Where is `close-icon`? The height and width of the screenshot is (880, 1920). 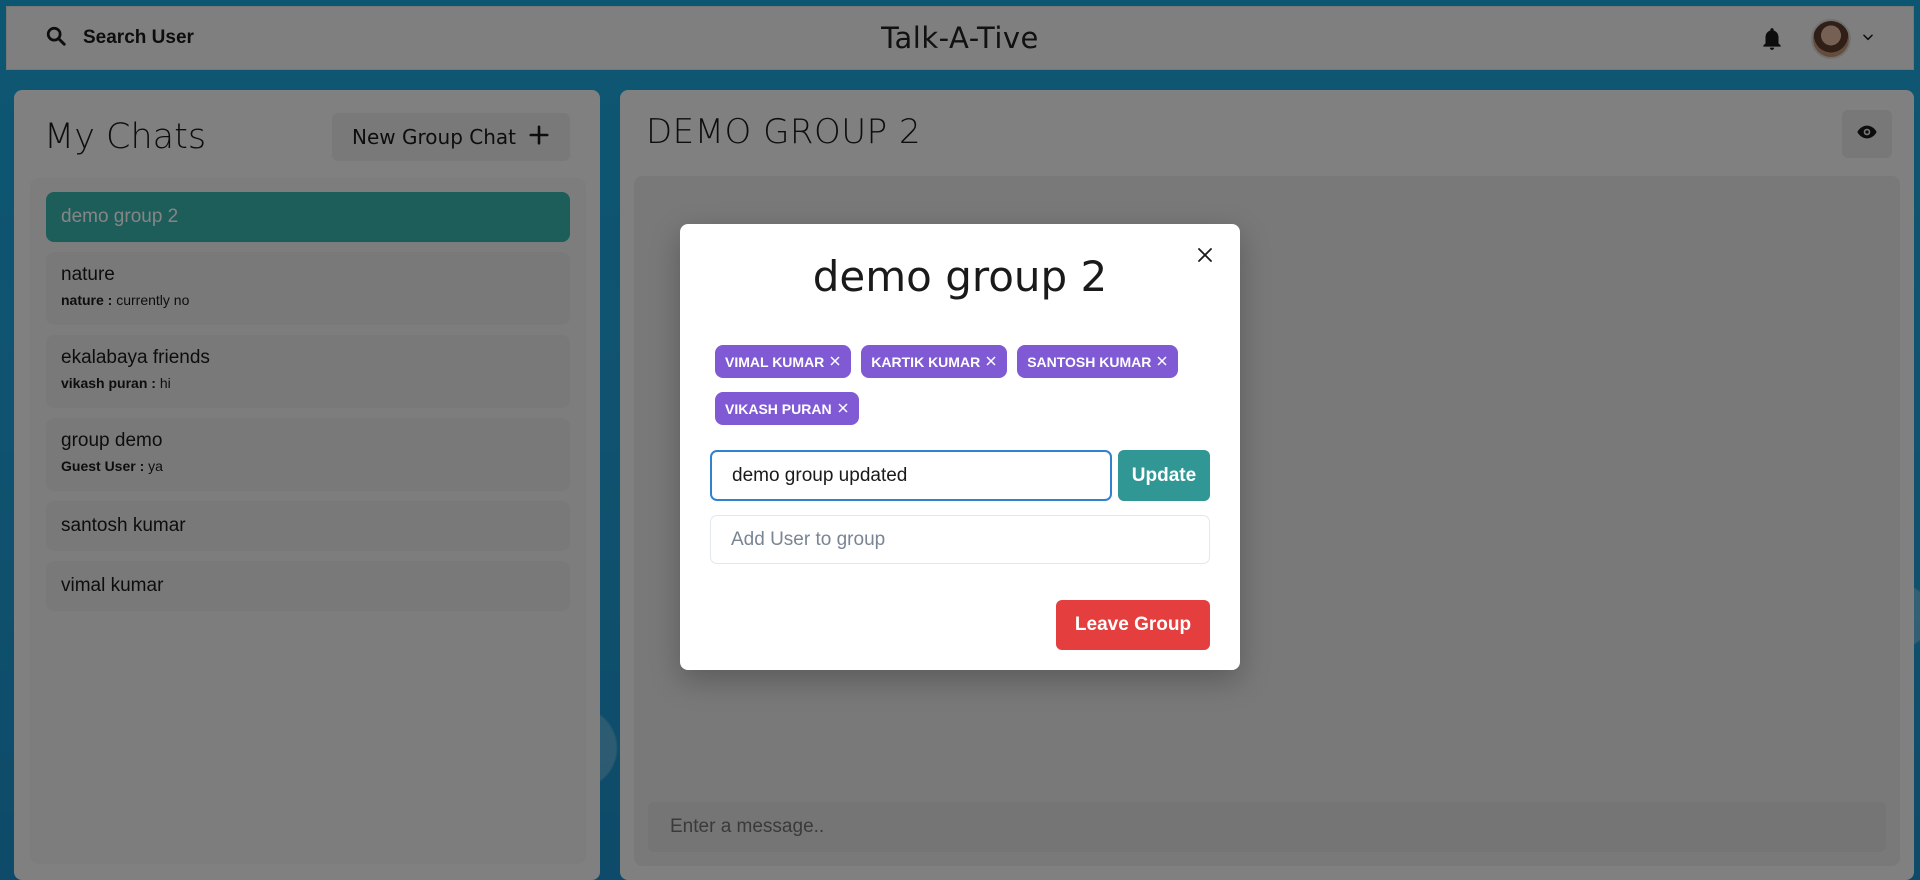
close-icon is located at coordinates (1205, 257).